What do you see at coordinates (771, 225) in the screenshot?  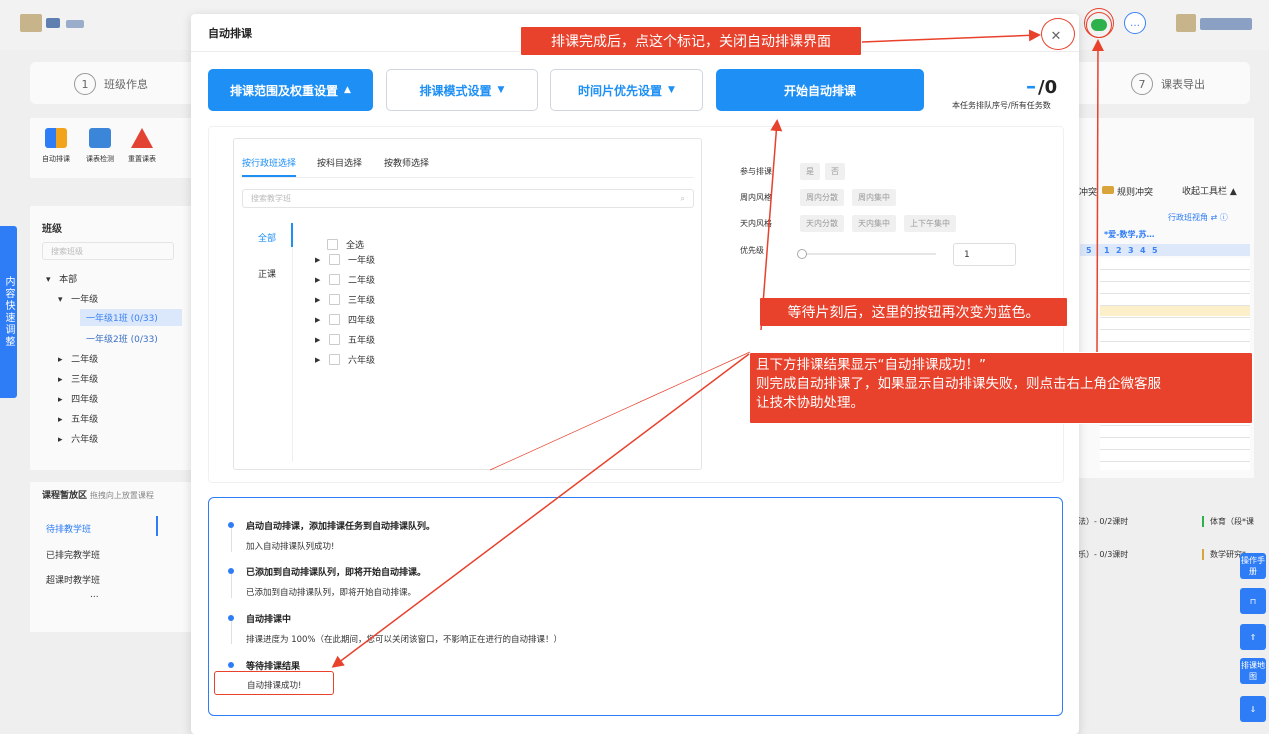 I see `arrow-to-start-button` at bounding box center [771, 225].